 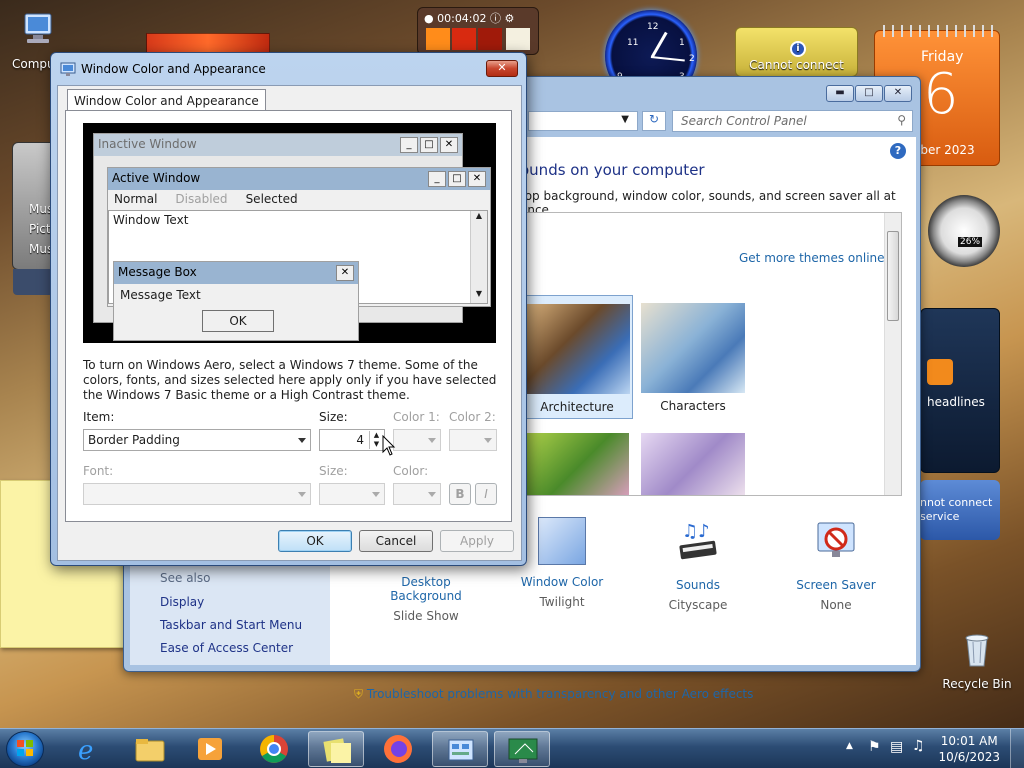 What do you see at coordinates (667, 59) in the screenshot?
I see `clock-minute-hand` at bounding box center [667, 59].